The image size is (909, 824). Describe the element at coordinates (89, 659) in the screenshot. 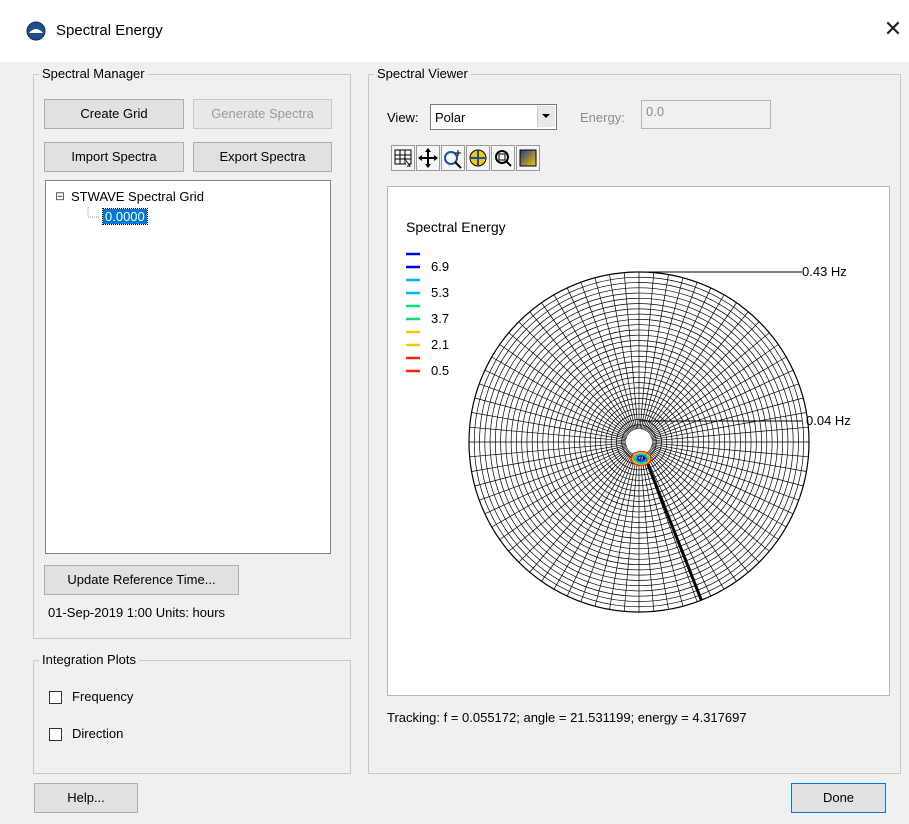

I see `integration-plots-title: Integration Plots` at that location.